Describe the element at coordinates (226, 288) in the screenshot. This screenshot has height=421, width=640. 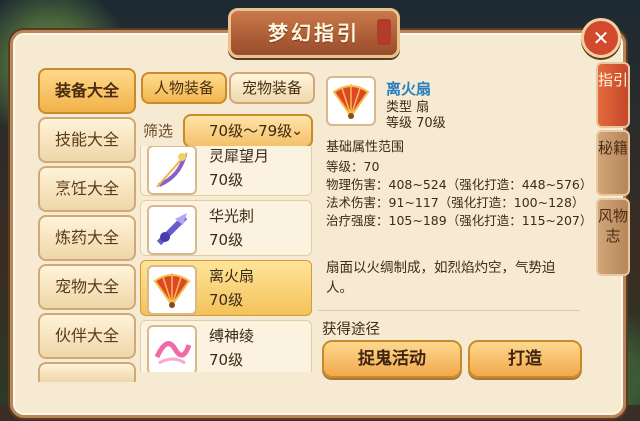
I see `list-item-selected: 离火扇 70级` at that location.